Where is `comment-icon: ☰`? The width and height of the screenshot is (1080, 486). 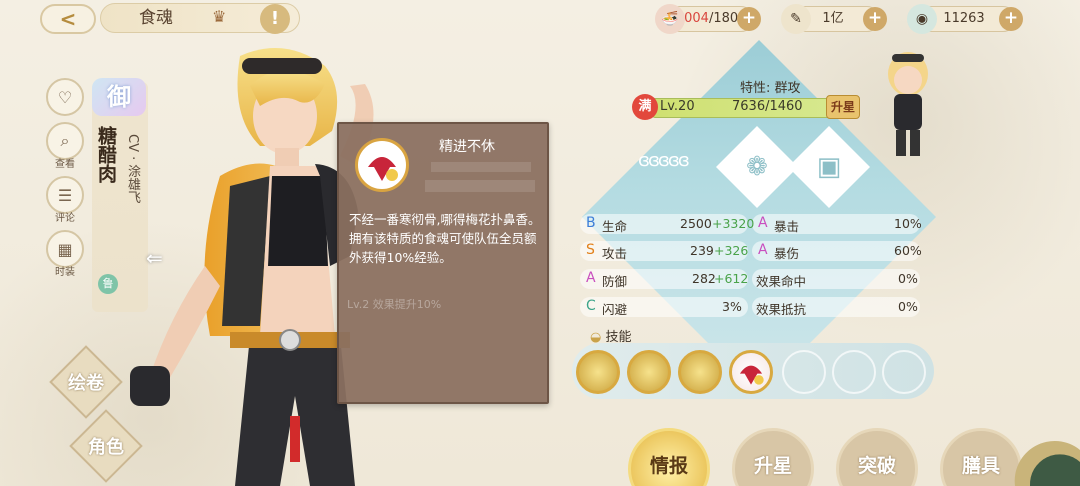
comment-icon: ☰ is located at coordinates (65, 195).